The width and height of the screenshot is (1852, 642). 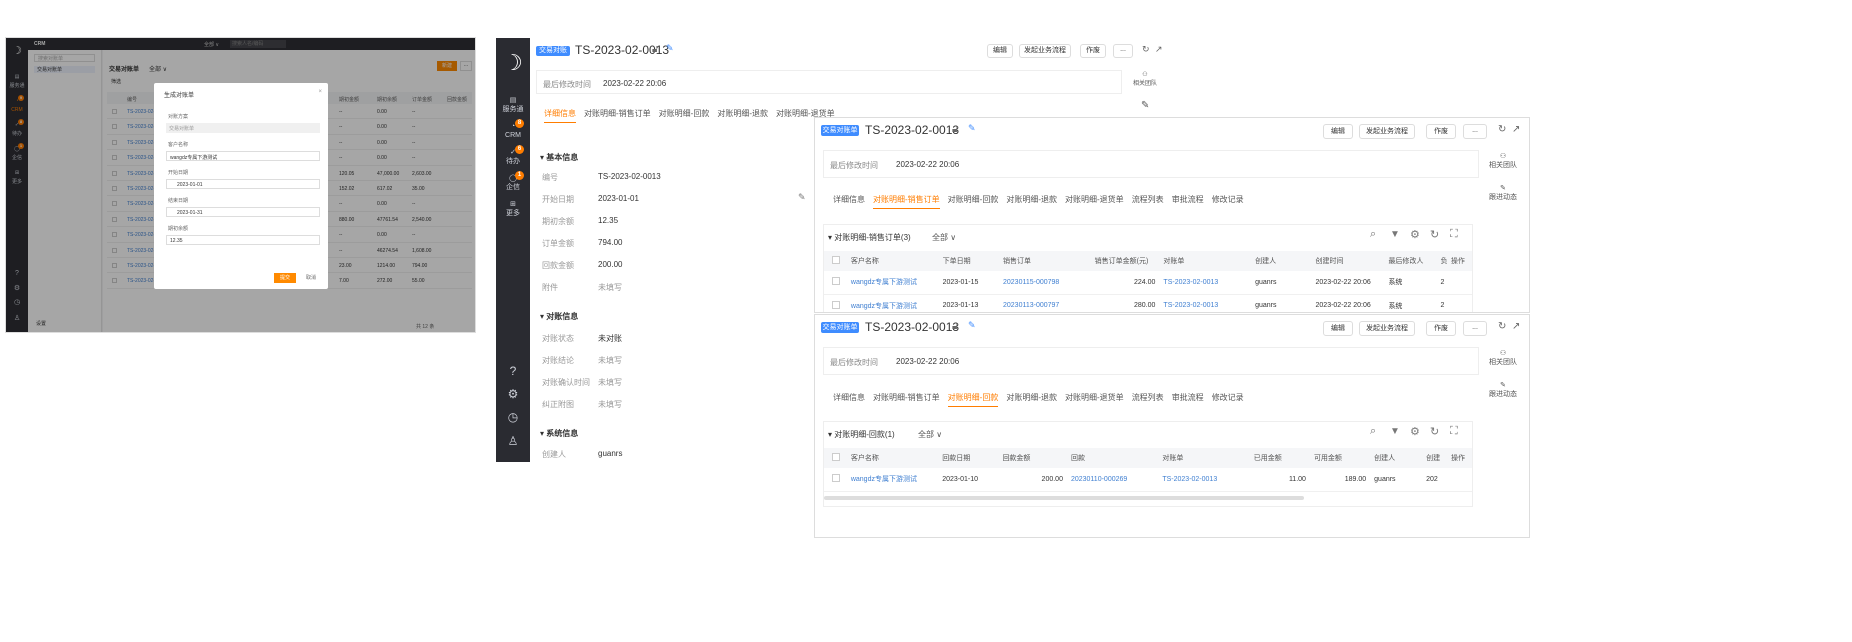 I want to click on column-header: 回款日期, so click(x=968, y=458).